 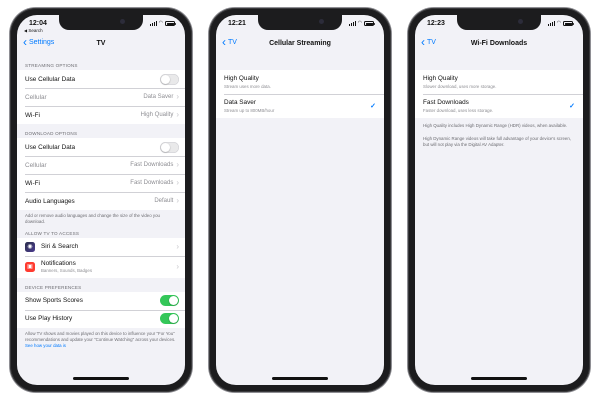 What do you see at coordinates (169, 319) in the screenshot?
I see `play-history-toggle` at bounding box center [169, 319].